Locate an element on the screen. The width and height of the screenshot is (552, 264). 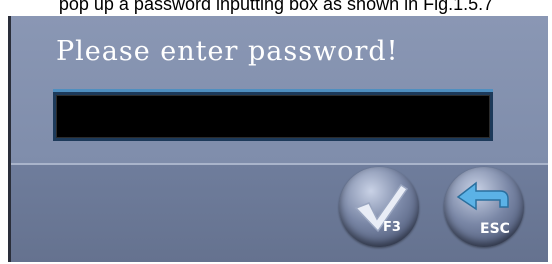
confirm-button: F3 is located at coordinates (379, 207).